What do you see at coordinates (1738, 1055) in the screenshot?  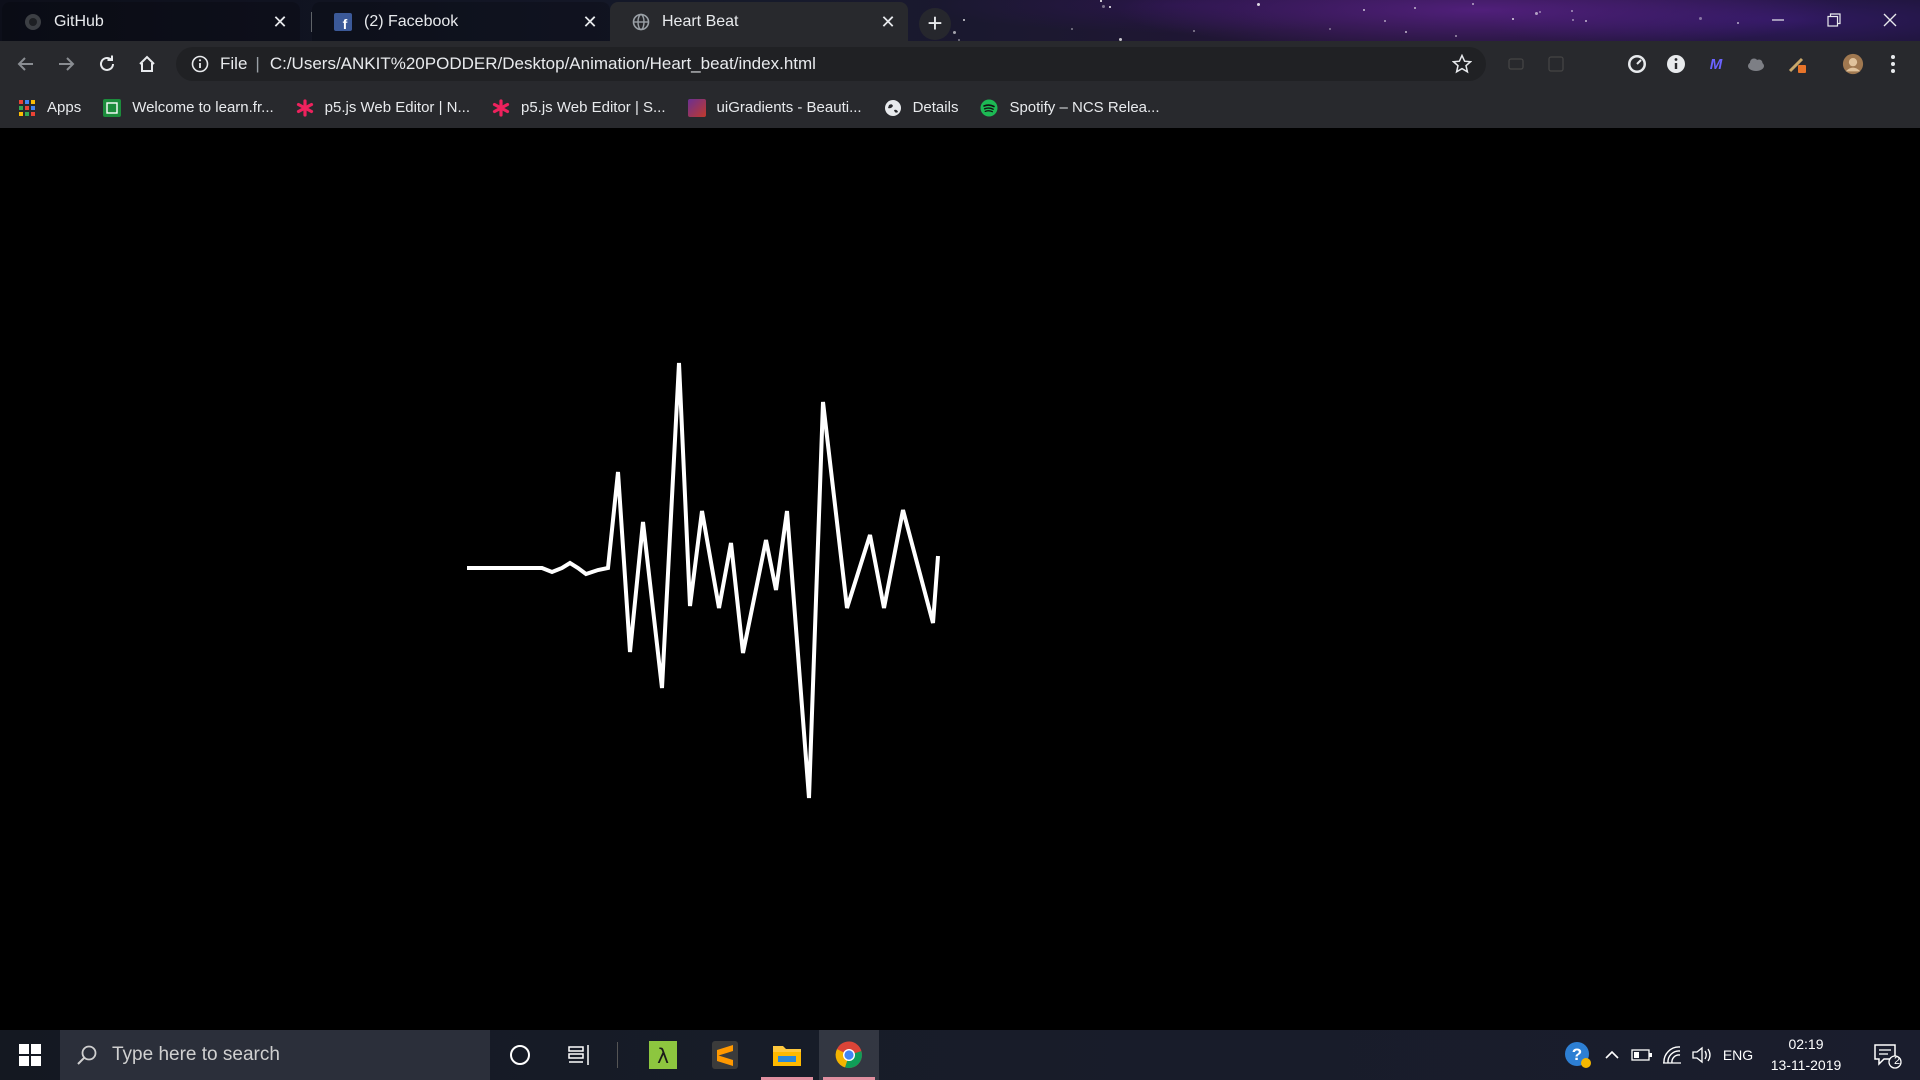 I see `input-language-indicator: ENG` at bounding box center [1738, 1055].